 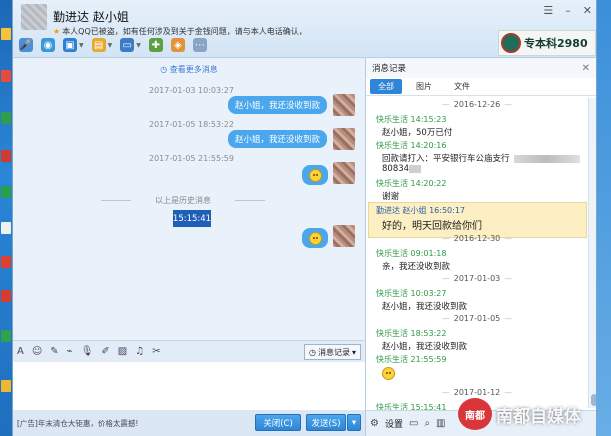 What do you see at coordinates (105, 351) in the screenshot?
I see `edit-icon: ✐` at bounding box center [105, 351].